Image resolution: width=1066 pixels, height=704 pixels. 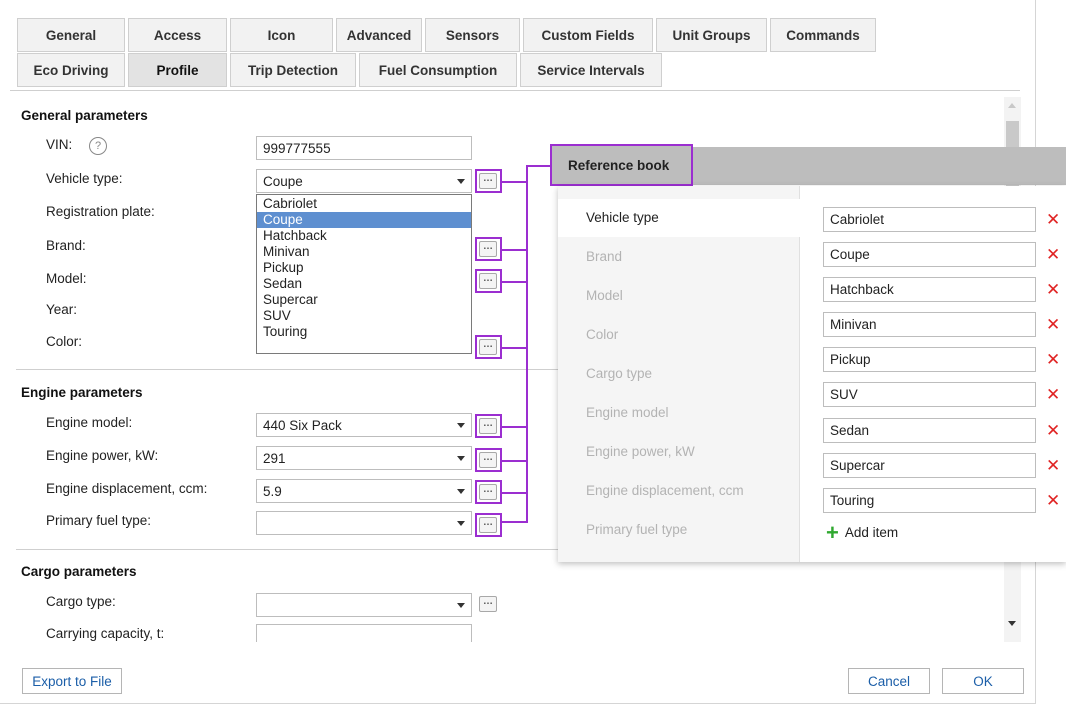 What do you see at coordinates (177, 70) in the screenshot?
I see `tab-profile: Profile` at bounding box center [177, 70].